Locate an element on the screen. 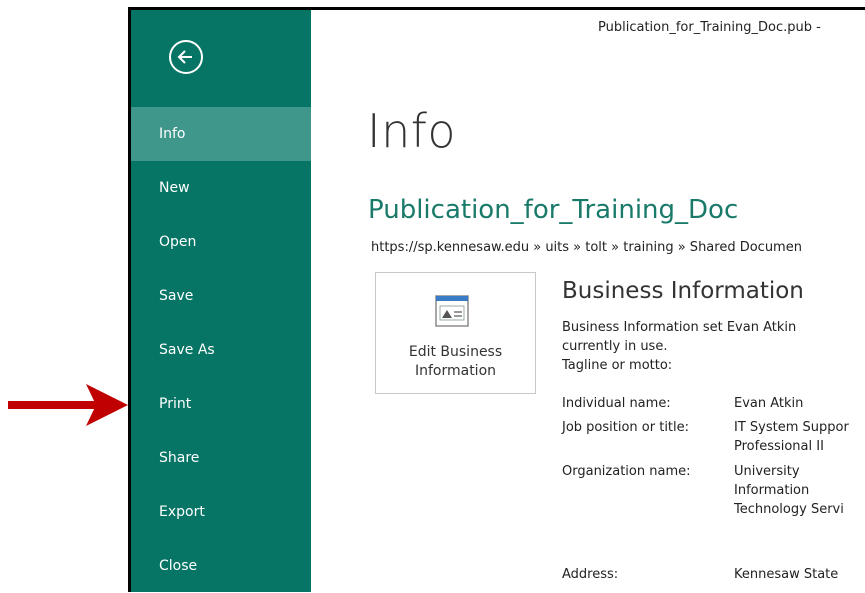 The image size is (865, 593). job-title-line: IT System Suppor is located at coordinates (791, 427).